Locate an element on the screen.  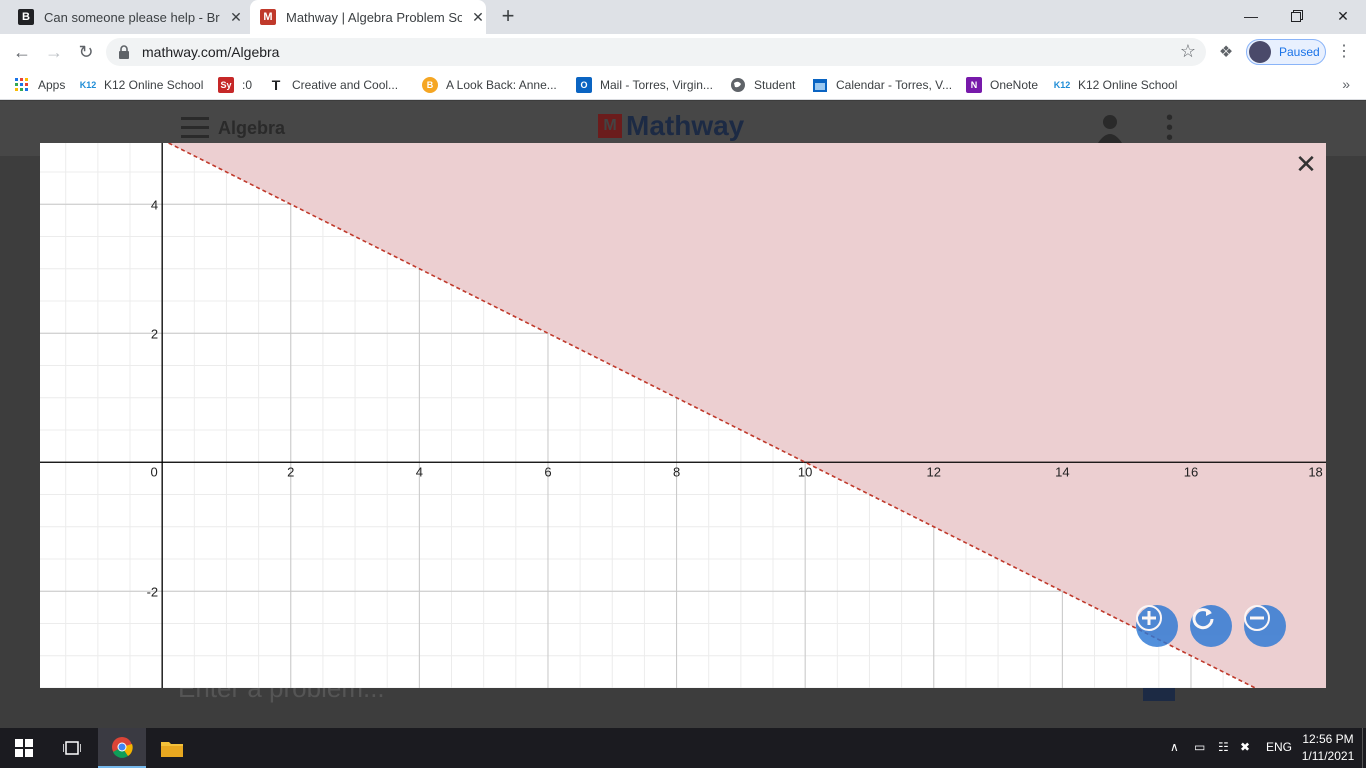
user-icon is located at coordinates (1110, 128).